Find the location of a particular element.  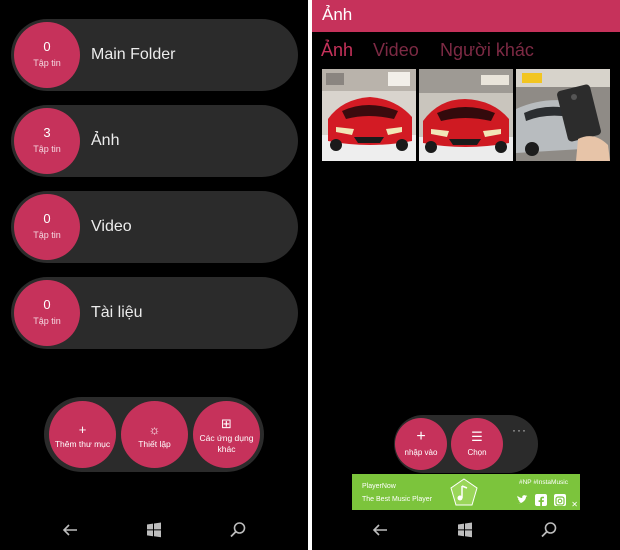

grid-icon: ⊞ is located at coordinates (226, 423).